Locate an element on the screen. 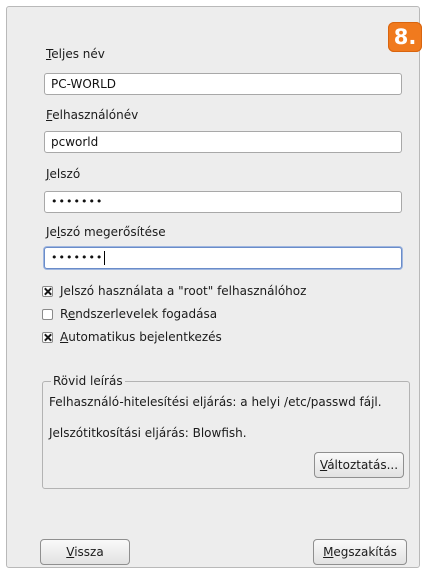  username-input: pcworld is located at coordinates (223, 142).